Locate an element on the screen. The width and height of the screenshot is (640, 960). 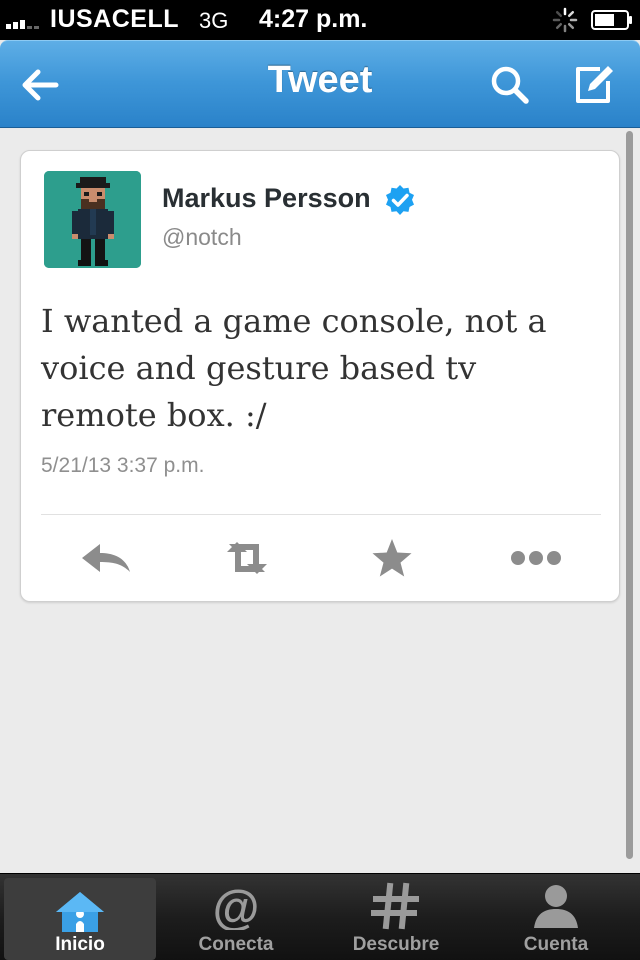
page-title: Tweet is located at coordinates (320, 80).